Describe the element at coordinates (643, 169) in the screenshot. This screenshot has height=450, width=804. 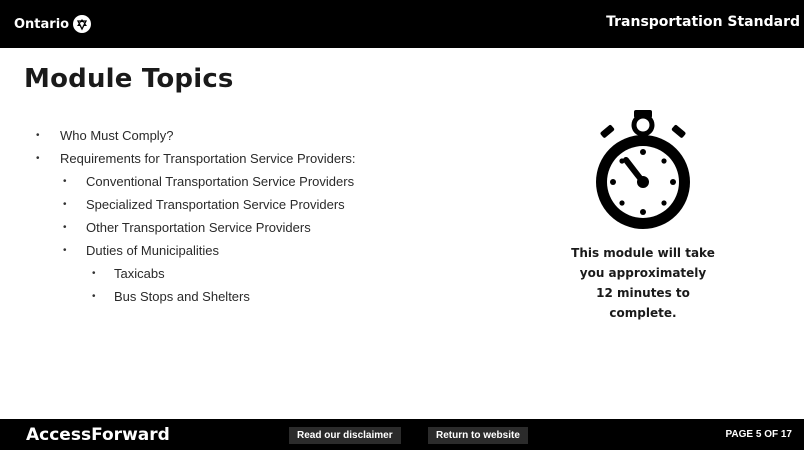
I see `stopwatch-icon` at that location.